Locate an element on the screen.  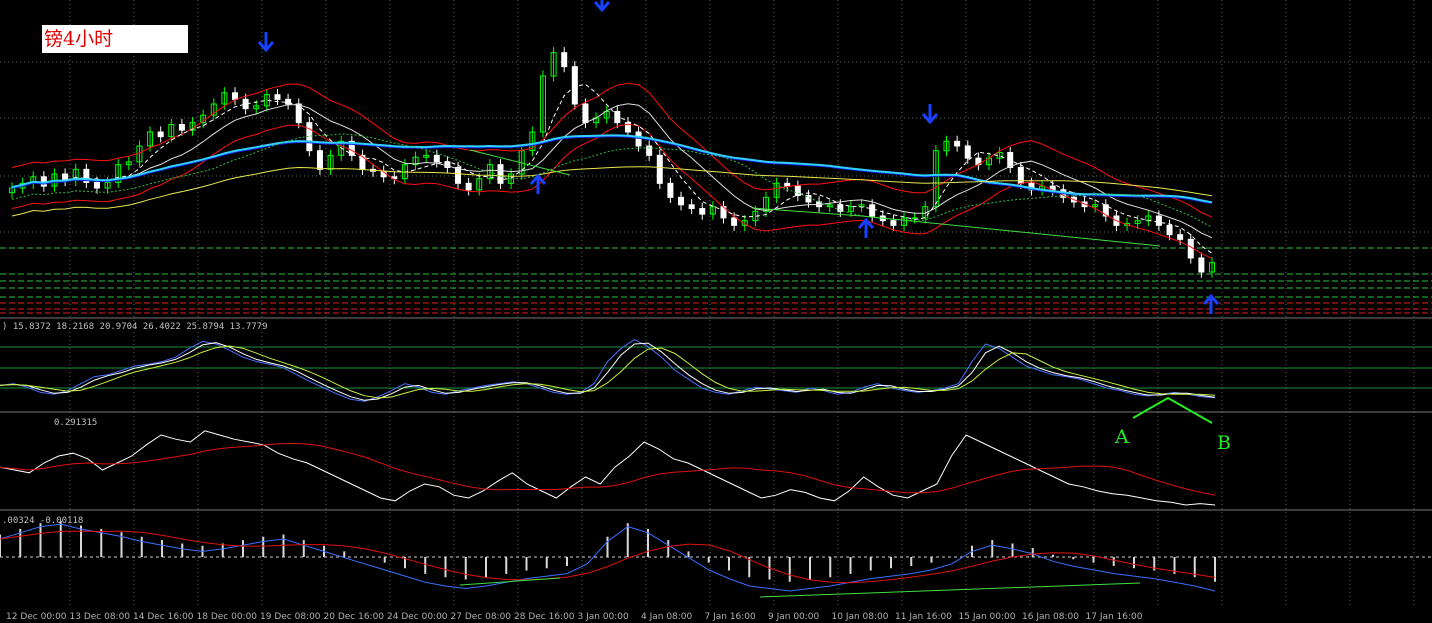
rsi-pane is located at coordinates (608, 468).